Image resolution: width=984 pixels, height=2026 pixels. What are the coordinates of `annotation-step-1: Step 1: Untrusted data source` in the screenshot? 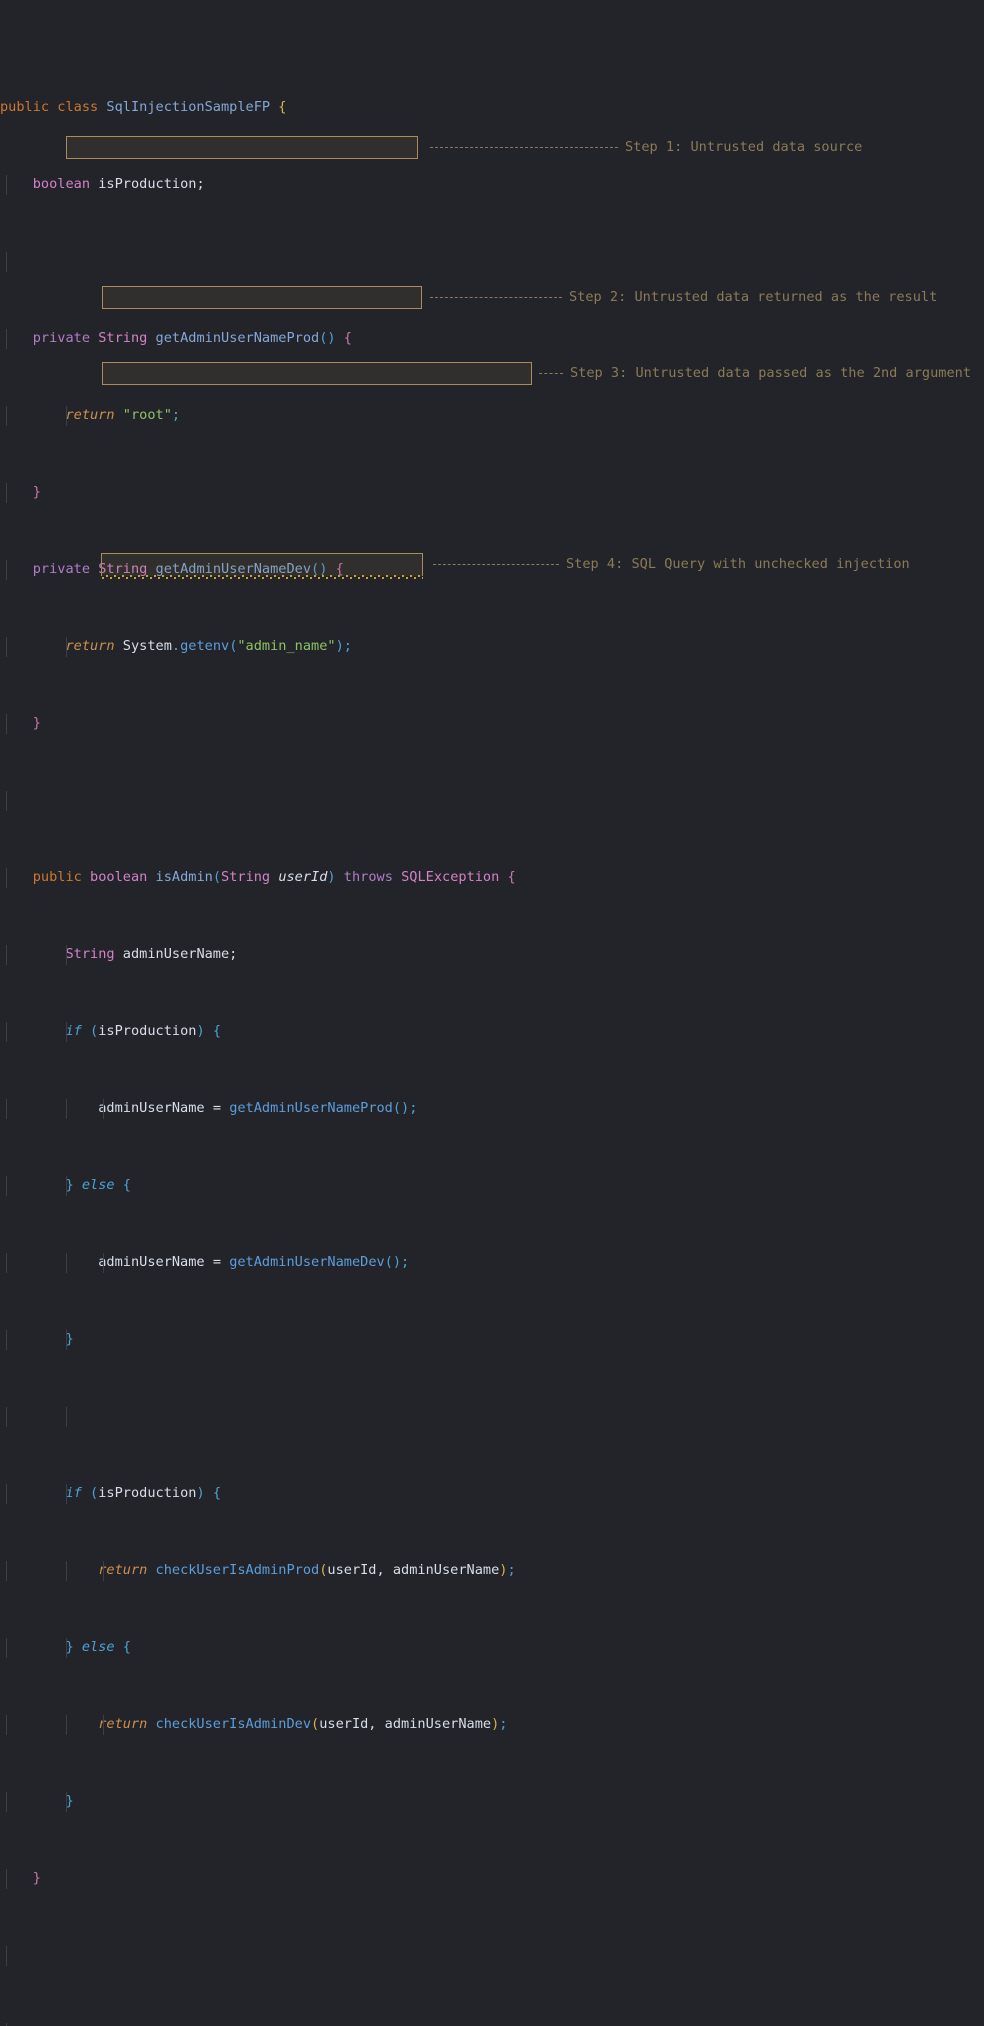 It's located at (646, 147).